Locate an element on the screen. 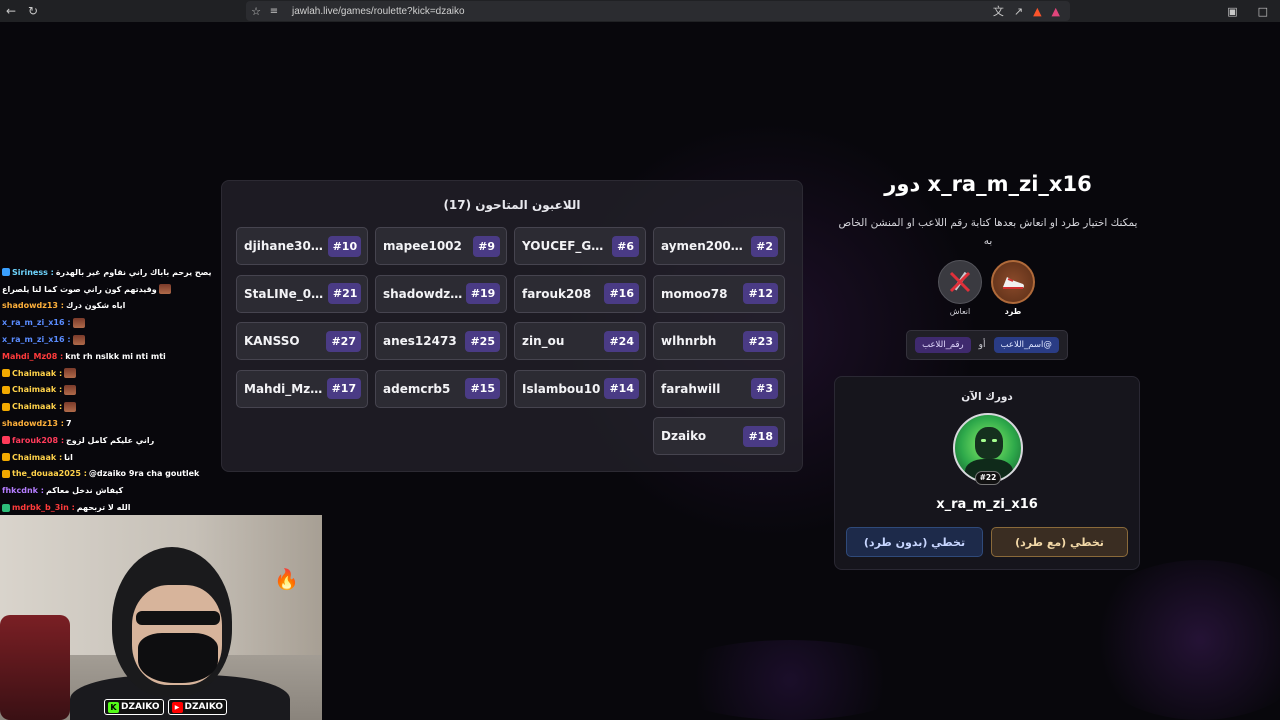  shoe-icon is located at coordinates (1013, 282).